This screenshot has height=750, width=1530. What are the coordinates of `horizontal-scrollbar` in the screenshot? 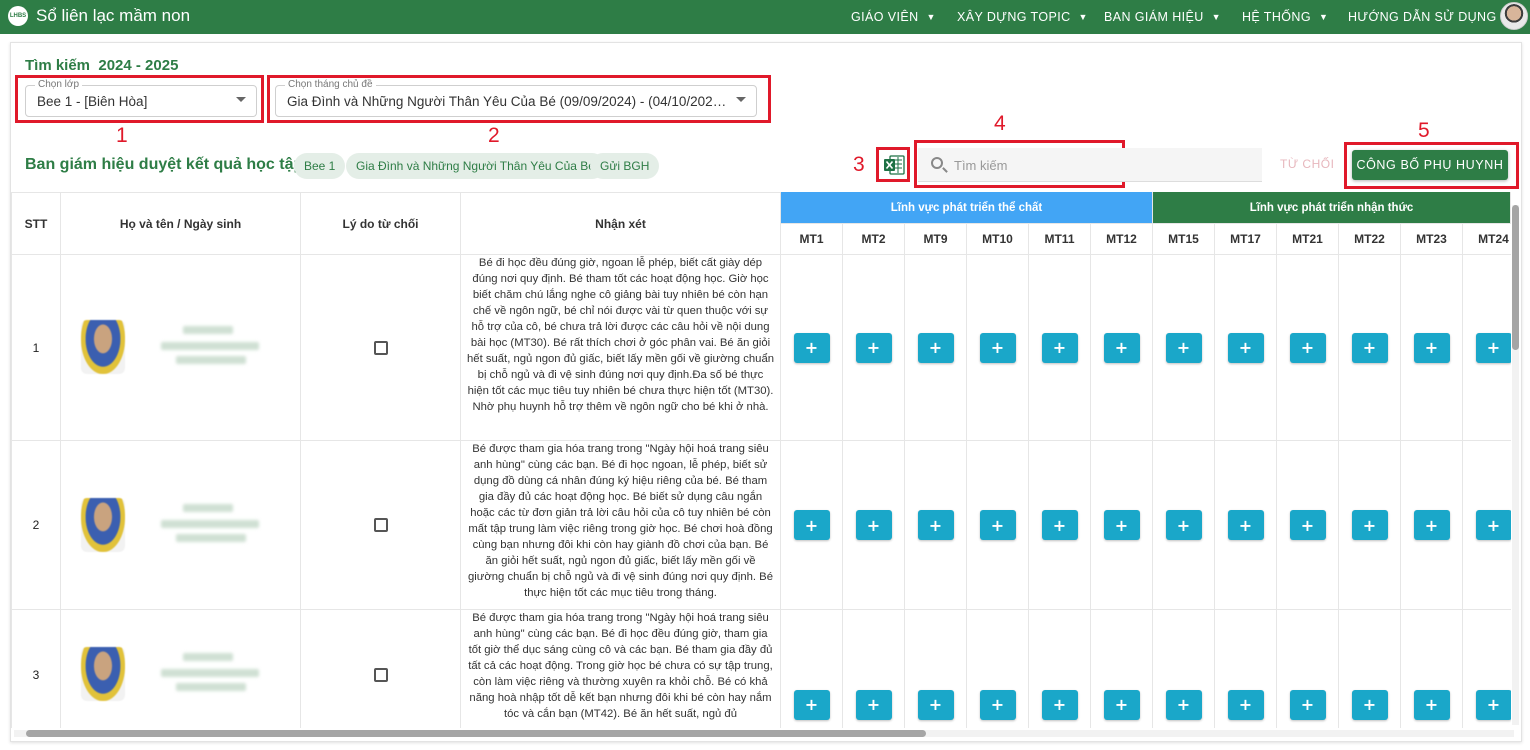 It's located at (764, 733).